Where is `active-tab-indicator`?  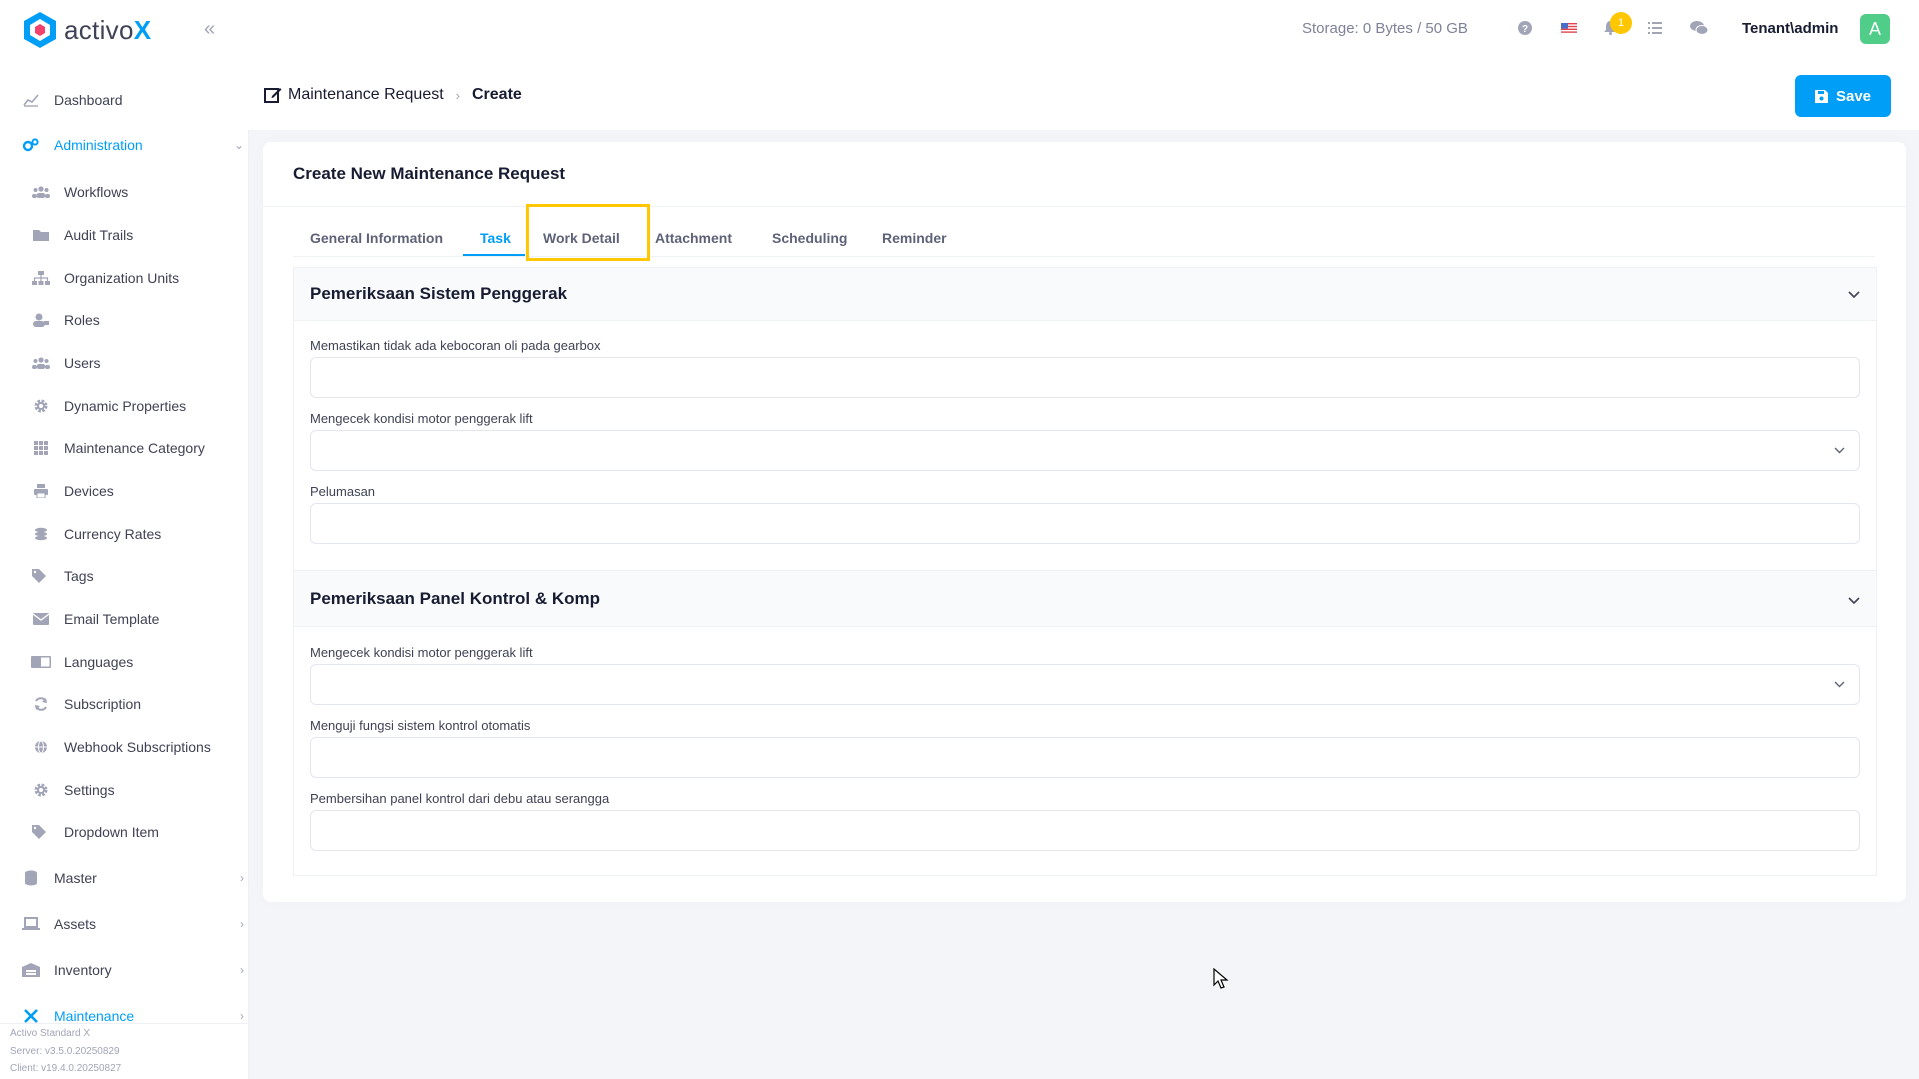 active-tab-indicator is located at coordinates (494, 255).